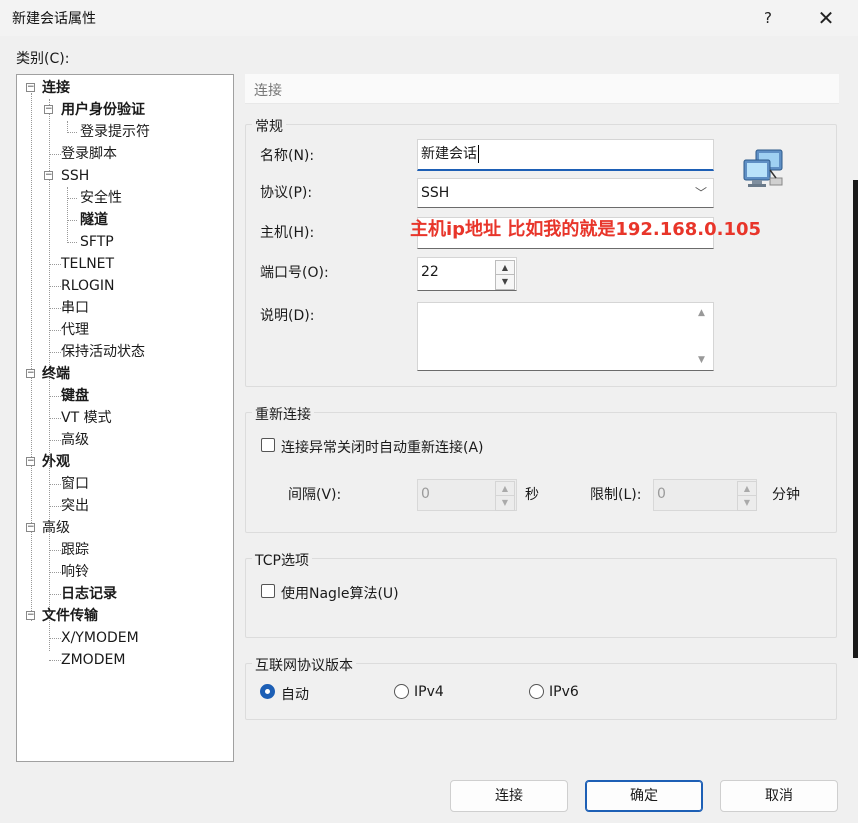 The width and height of the screenshot is (858, 823). Describe the element at coordinates (478, 154) in the screenshot. I see `text-caret` at that location.